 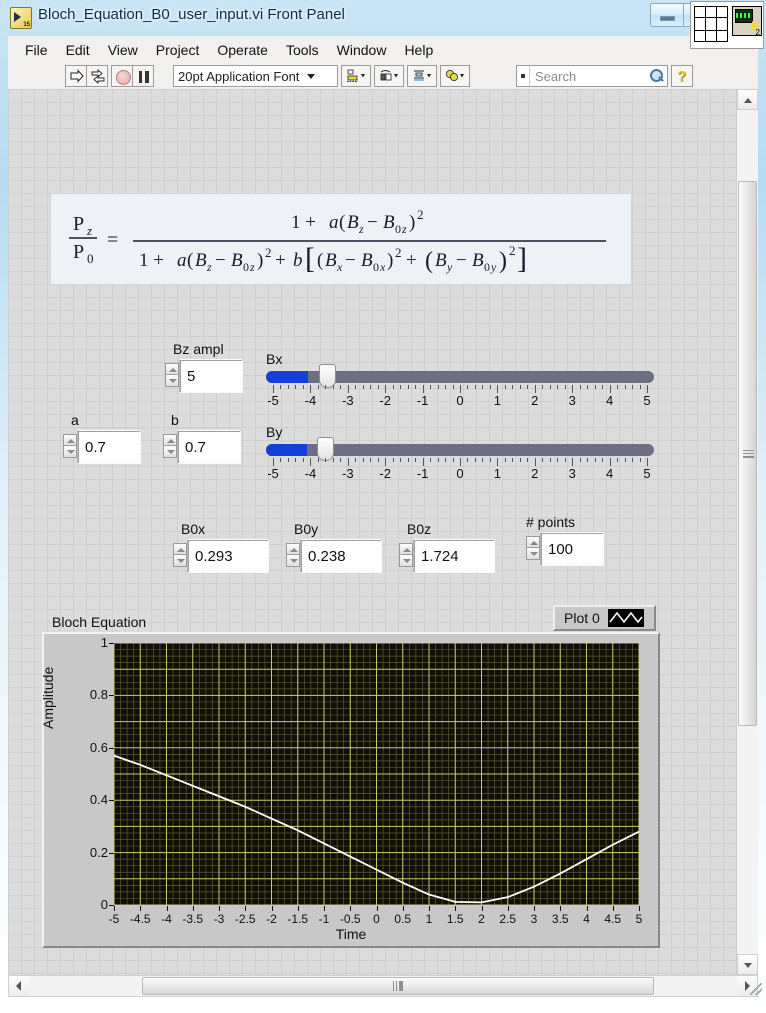 What do you see at coordinates (460, 400) in the screenshot?
I see `slider-tick-label: 0` at bounding box center [460, 400].